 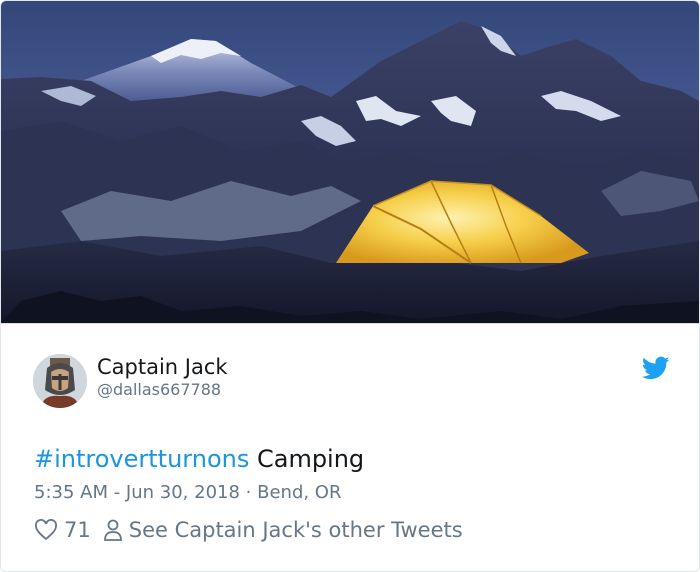 What do you see at coordinates (137, 492) in the screenshot?
I see `timestamp-link: 5:35 AM - Jun 30, 2018` at bounding box center [137, 492].